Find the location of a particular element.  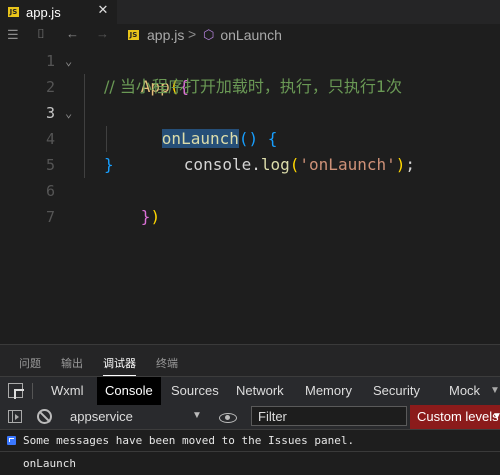

list-icon: ☰ is located at coordinates (13, 35).